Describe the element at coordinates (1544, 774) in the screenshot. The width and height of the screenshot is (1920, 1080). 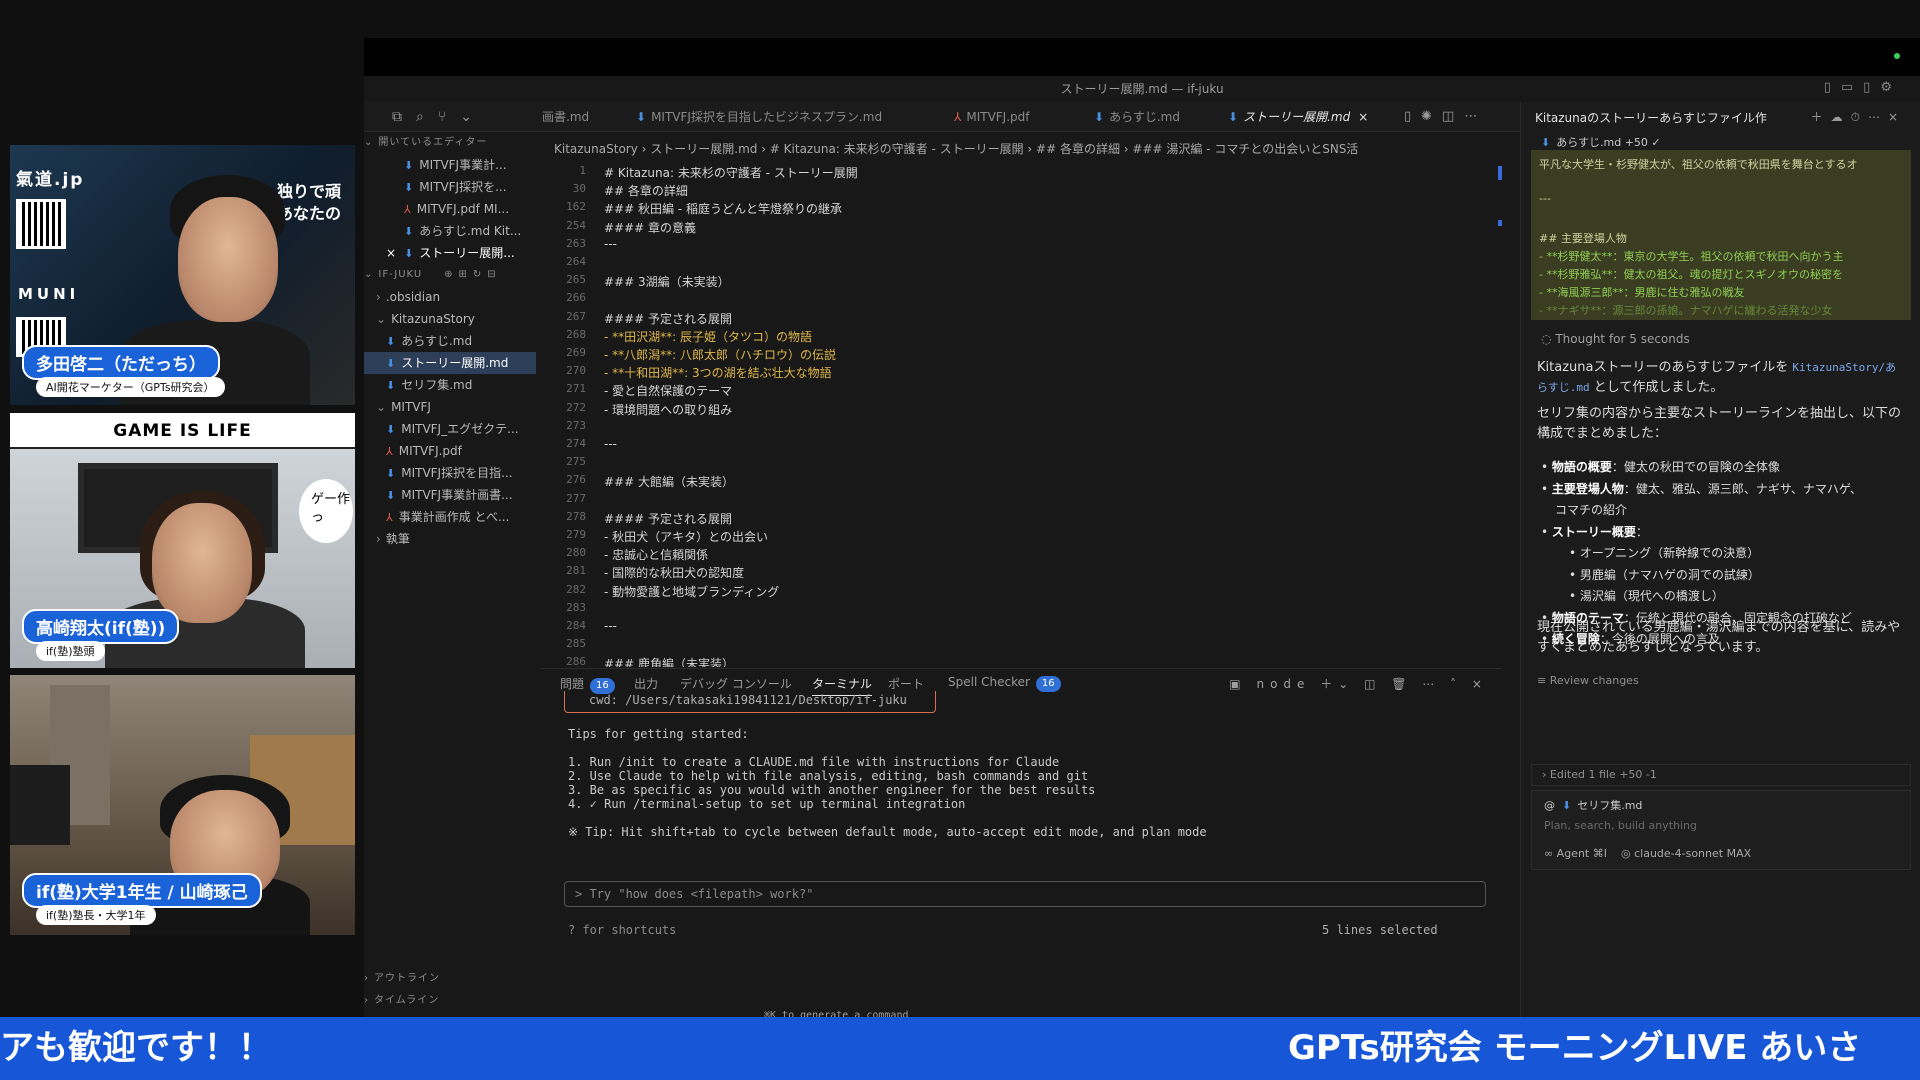
I see `chevron-right-icon: ›` at that location.